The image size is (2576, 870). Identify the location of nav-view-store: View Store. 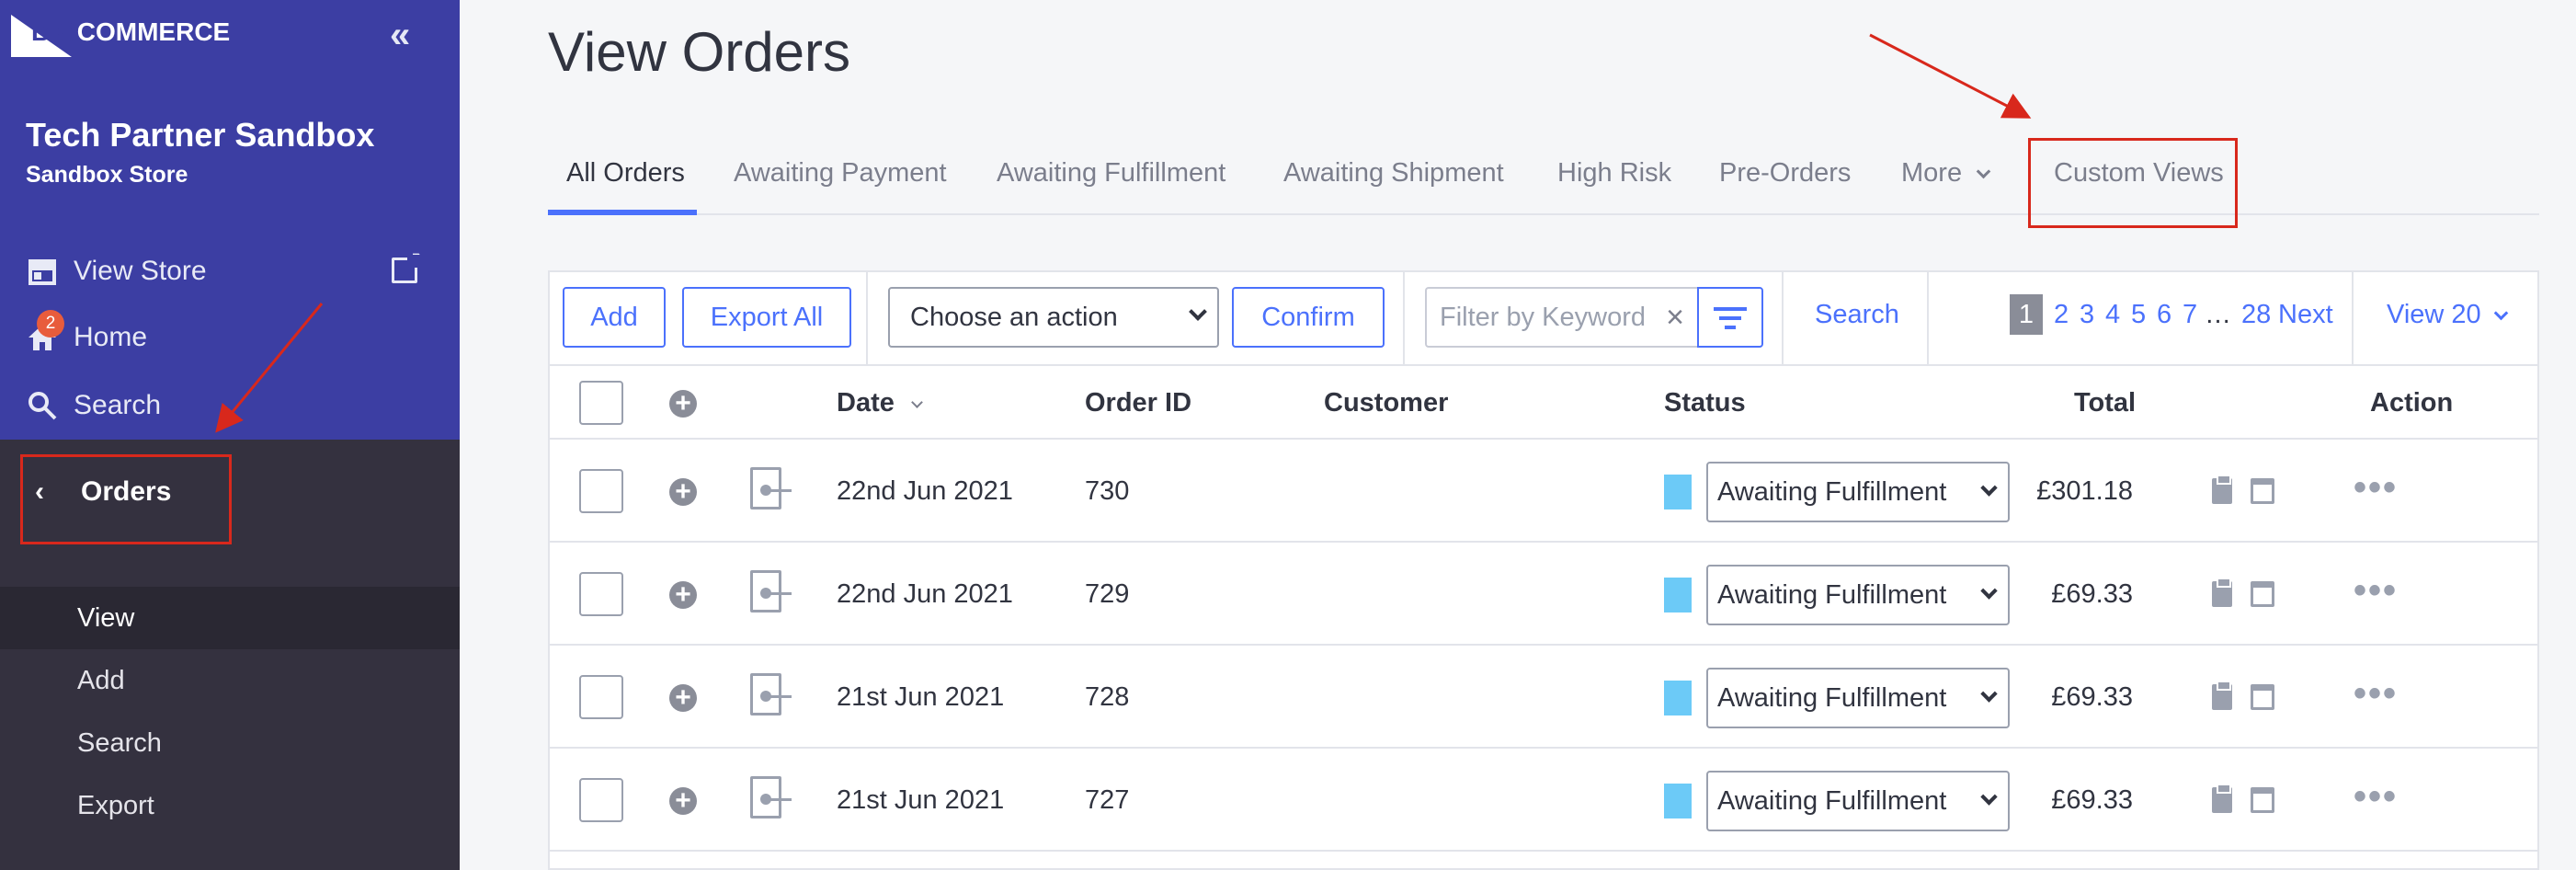
(116, 271).